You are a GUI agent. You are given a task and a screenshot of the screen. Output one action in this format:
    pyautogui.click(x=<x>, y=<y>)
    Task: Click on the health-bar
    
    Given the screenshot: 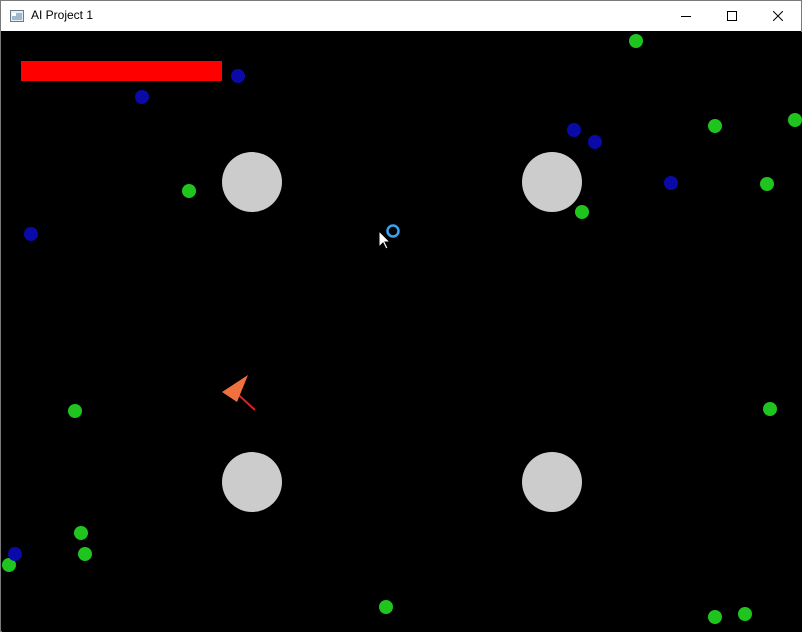 What is the action you would take?
    pyautogui.click(x=121, y=71)
    